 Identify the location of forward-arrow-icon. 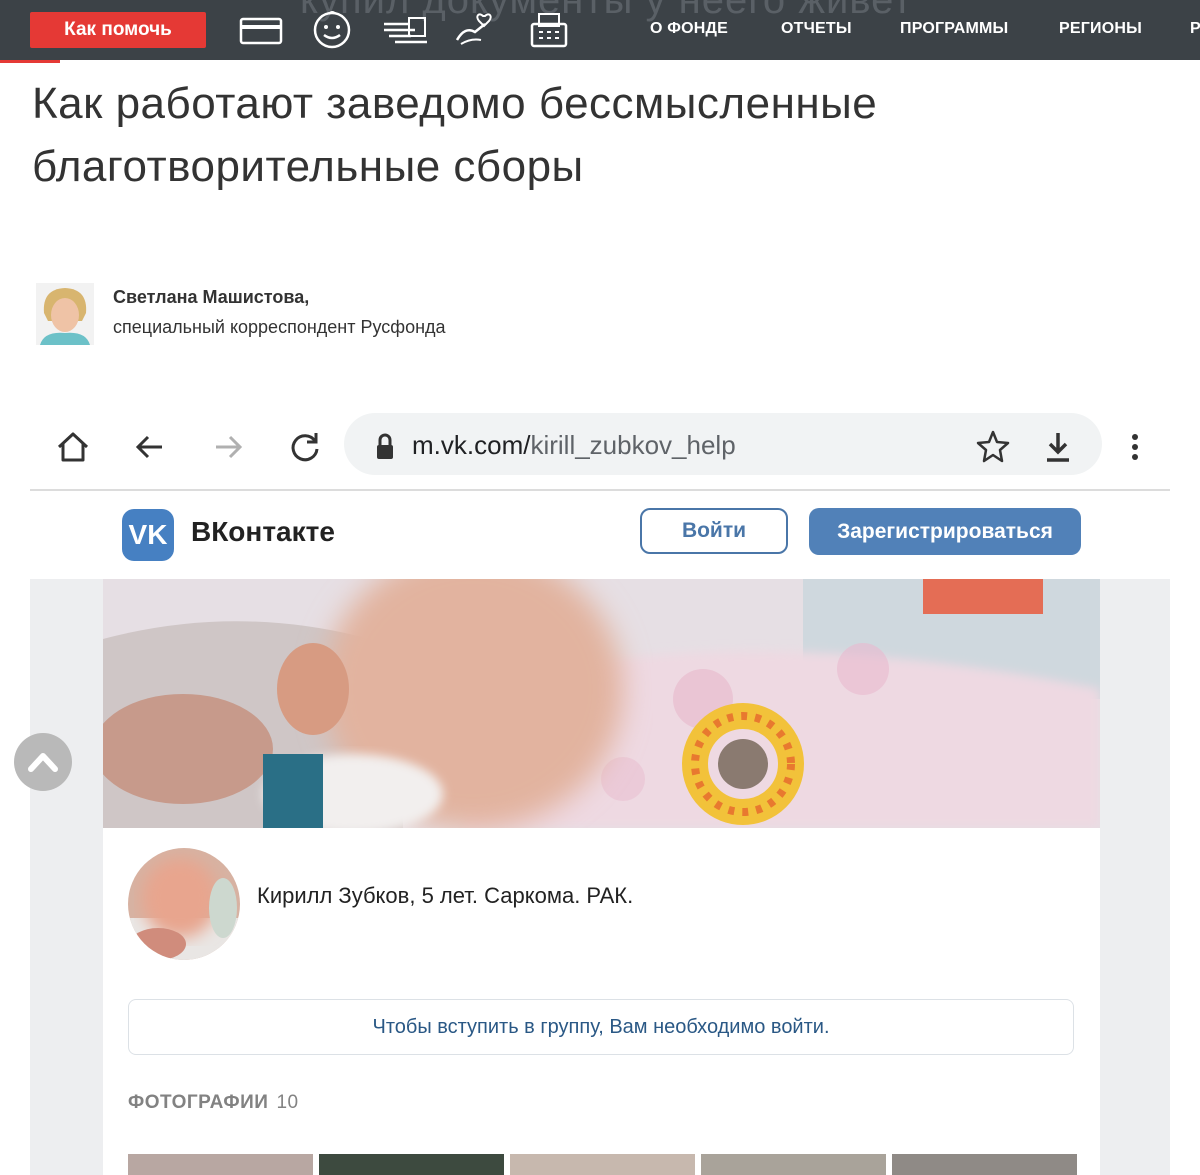
(228, 447).